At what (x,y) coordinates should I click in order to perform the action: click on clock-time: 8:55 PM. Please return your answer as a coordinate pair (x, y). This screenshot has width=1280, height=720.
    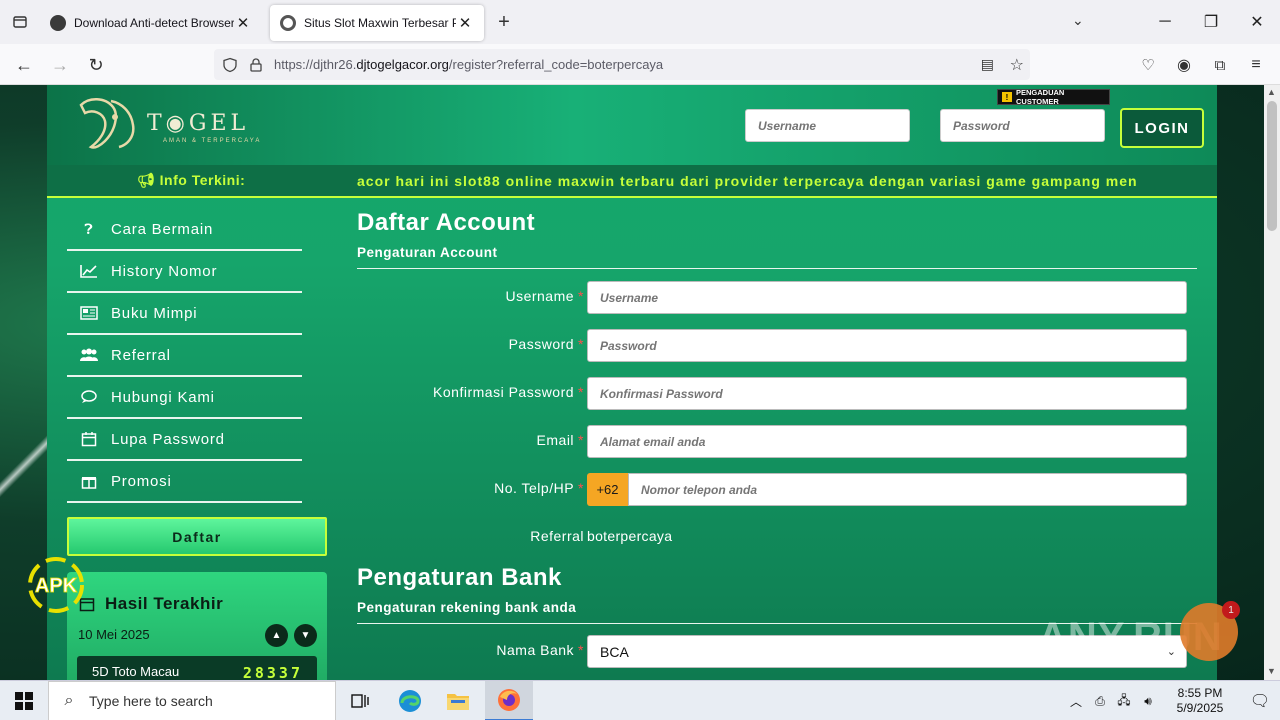
    Looking at the image, I should click on (1200, 693).